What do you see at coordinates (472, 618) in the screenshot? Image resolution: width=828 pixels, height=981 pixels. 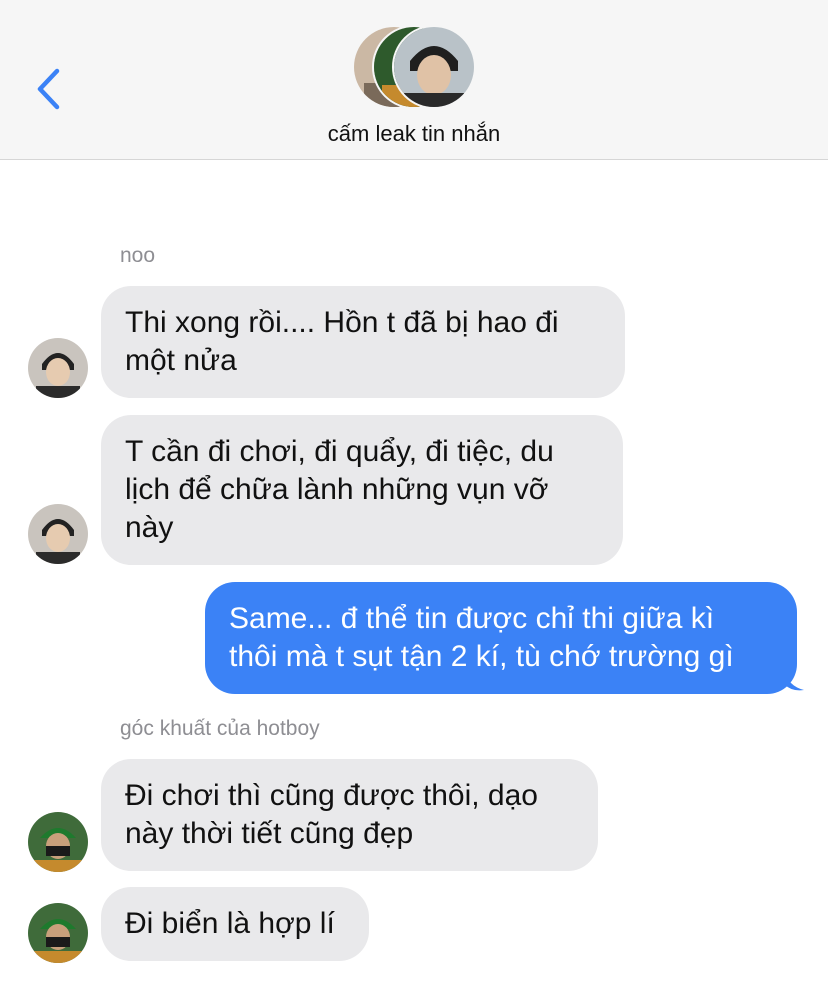 I see `message-line: Same... đ thể tin được chỉ thi giữa kì` at bounding box center [472, 618].